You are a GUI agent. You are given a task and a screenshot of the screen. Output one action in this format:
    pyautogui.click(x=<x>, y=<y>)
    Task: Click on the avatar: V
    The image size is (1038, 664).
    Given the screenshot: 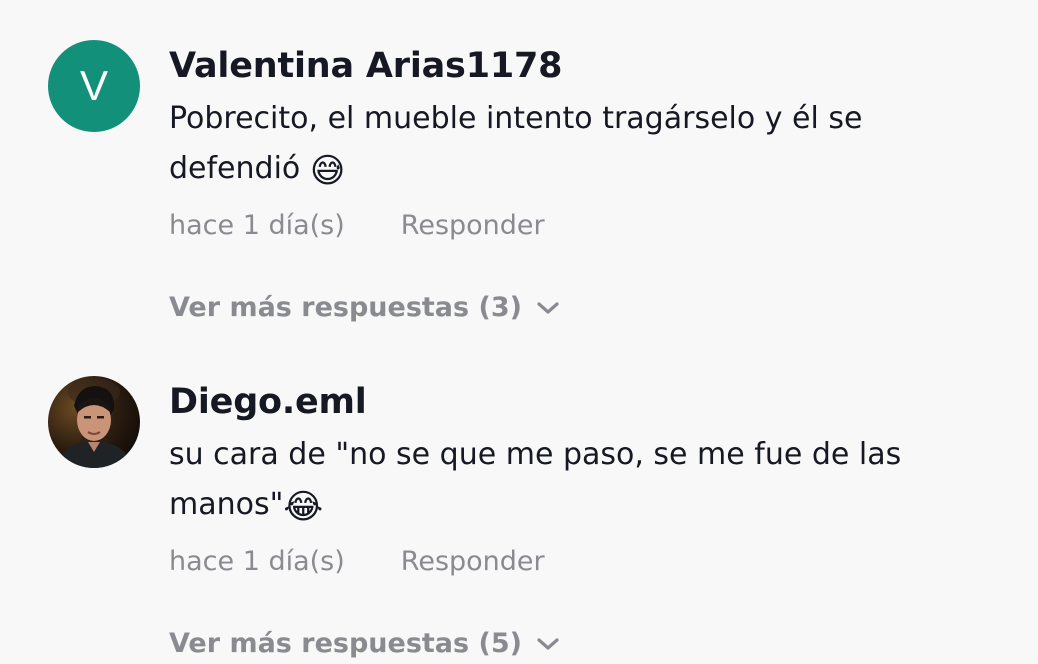 What is the action you would take?
    pyautogui.click(x=94, y=86)
    